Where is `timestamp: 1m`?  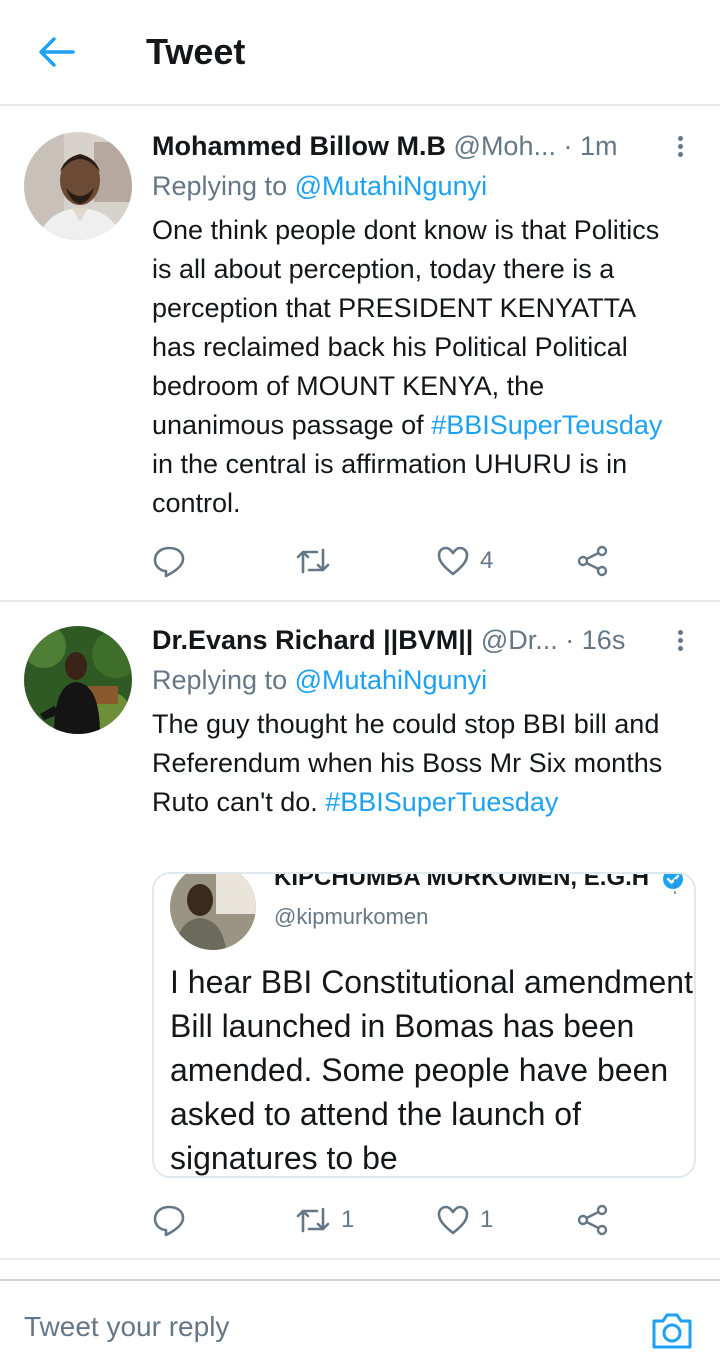
timestamp: 1m is located at coordinates (599, 146).